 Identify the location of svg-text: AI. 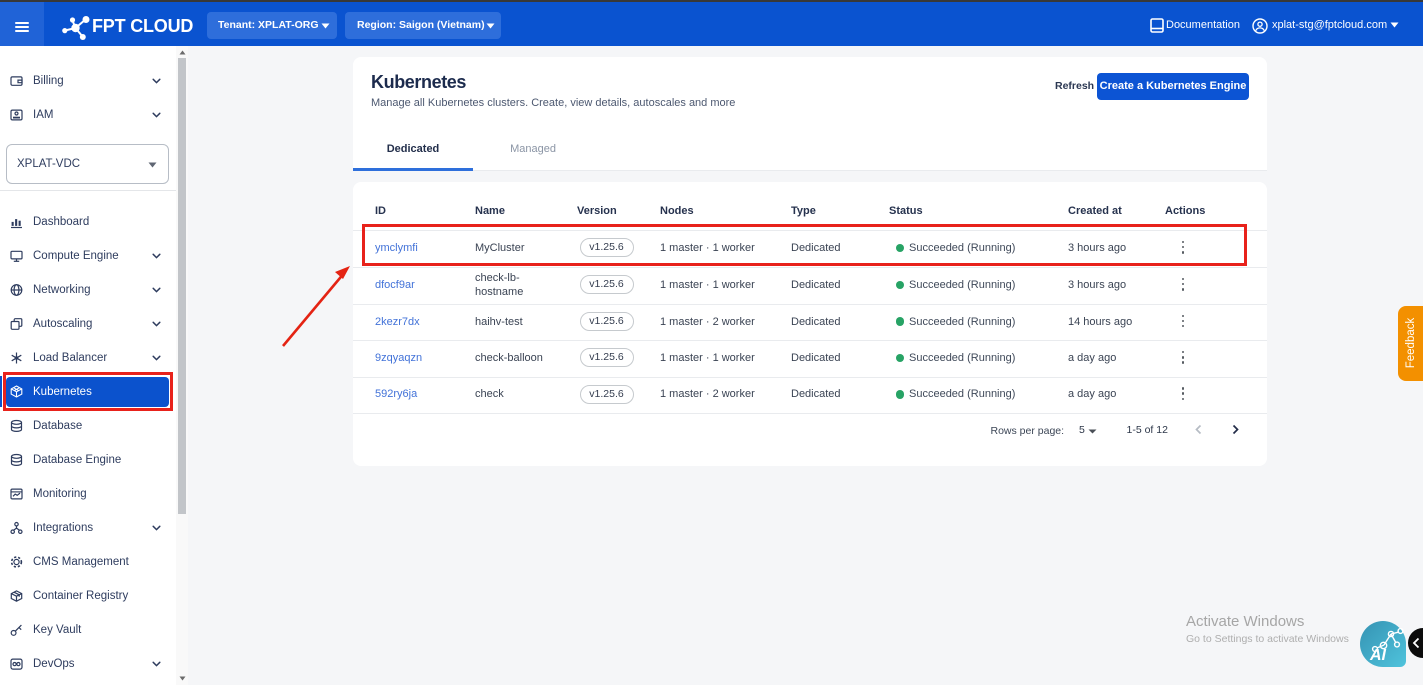
(1378, 655).